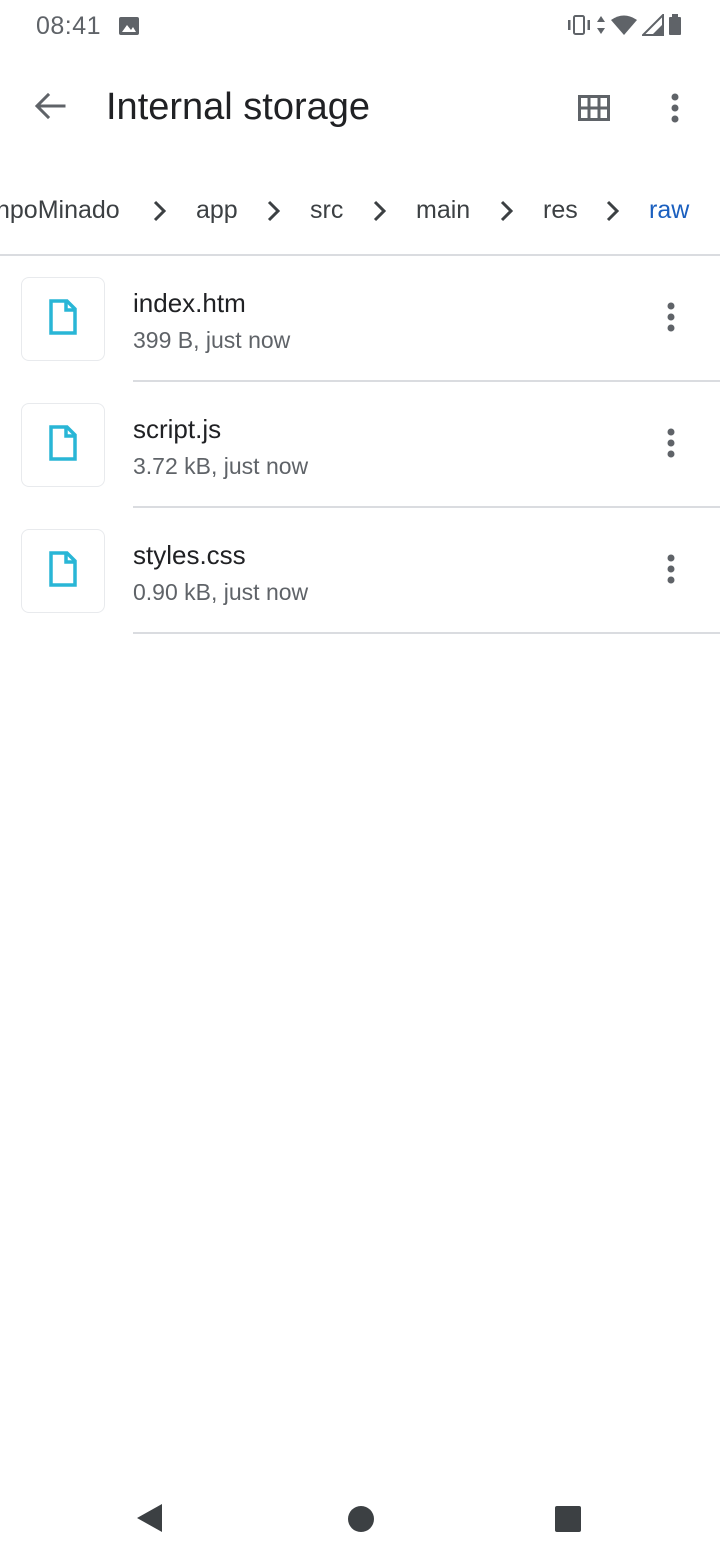 This screenshot has width=720, height=1560. Describe the element at coordinates (221, 592) in the screenshot. I see `file-meta: 0.90 kB, just now` at that location.